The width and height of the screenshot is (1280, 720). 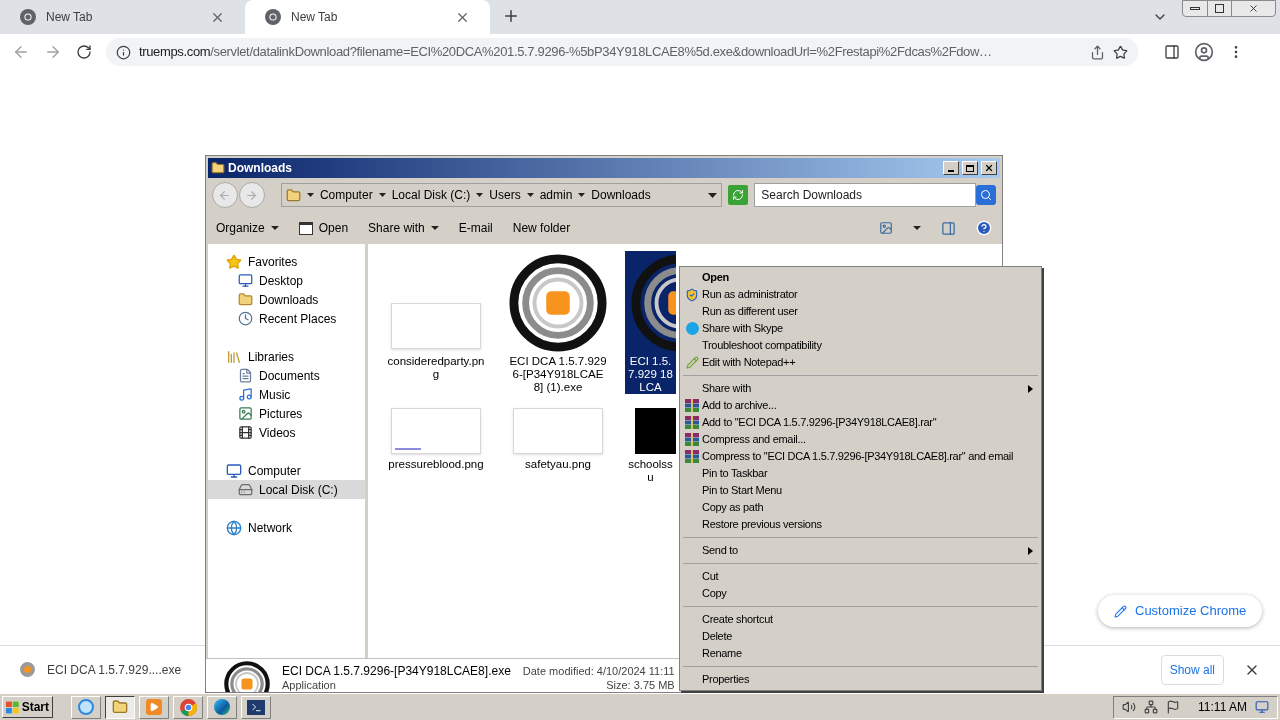 What do you see at coordinates (396, 671) in the screenshot?
I see `file-name: ECI DCA 1.5.7.9296-[P34Y918LCAE8].exe` at bounding box center [396, 671].